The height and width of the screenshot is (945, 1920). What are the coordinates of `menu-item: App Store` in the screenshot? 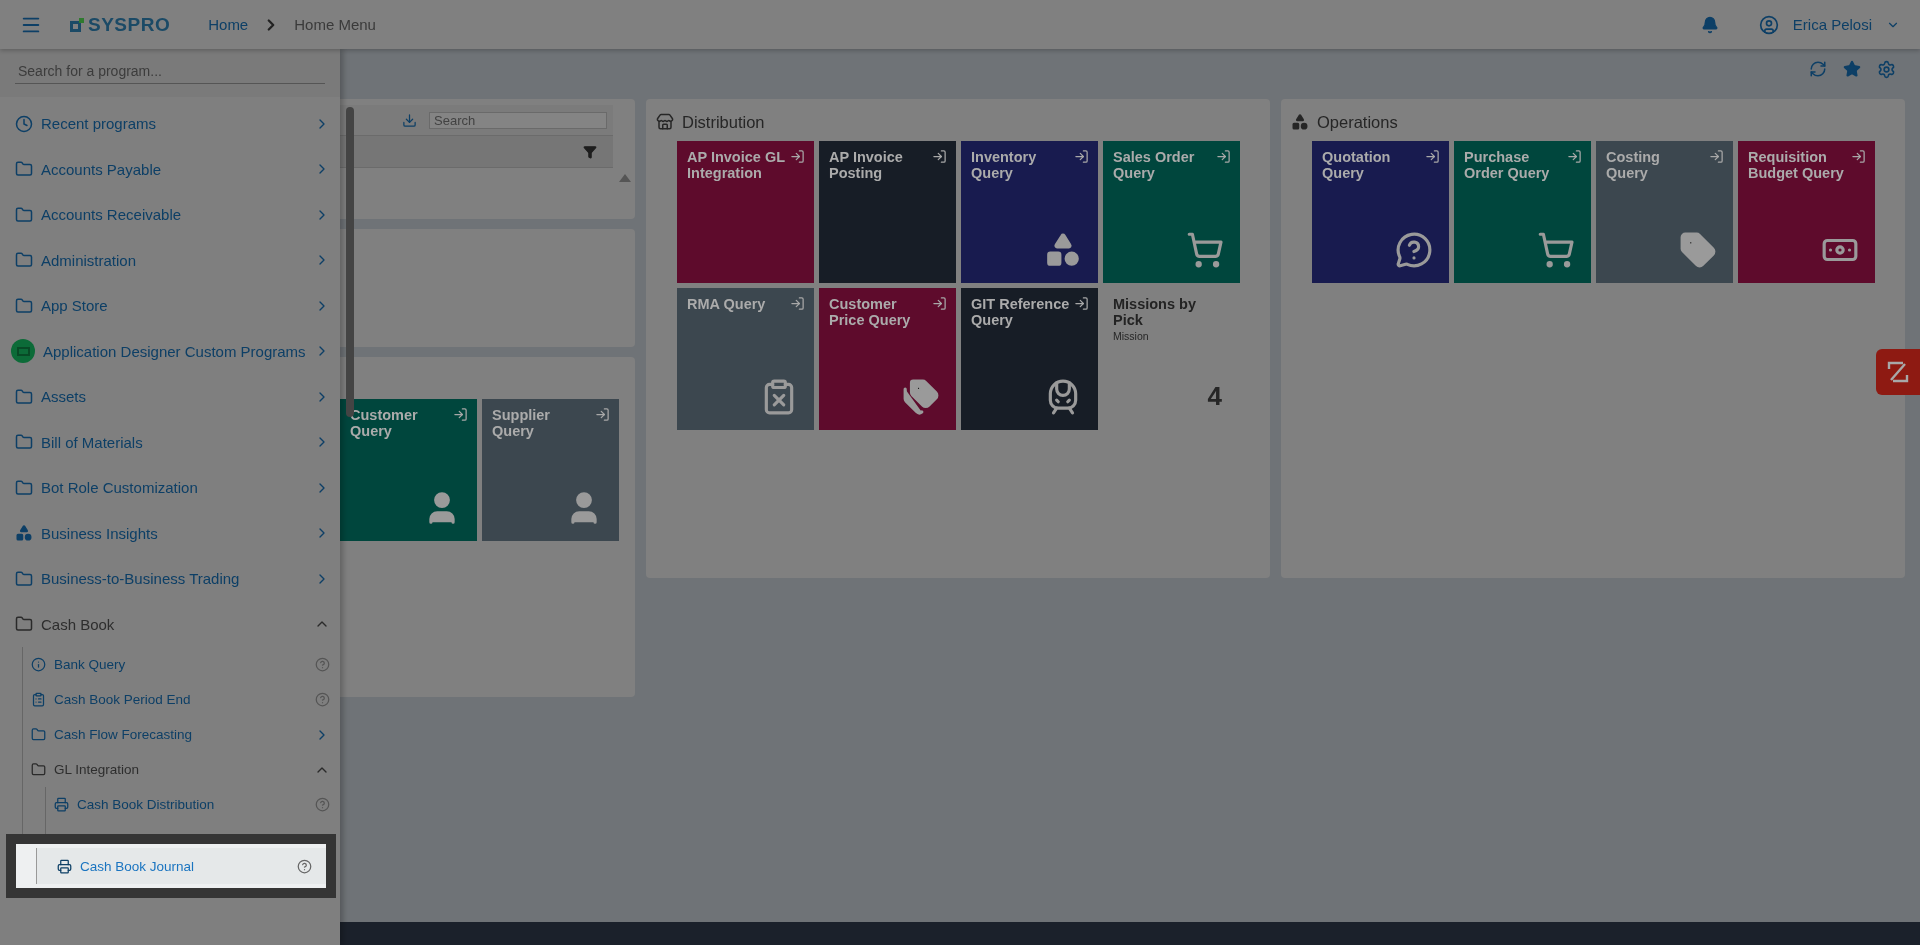 It's located at (172, 306).